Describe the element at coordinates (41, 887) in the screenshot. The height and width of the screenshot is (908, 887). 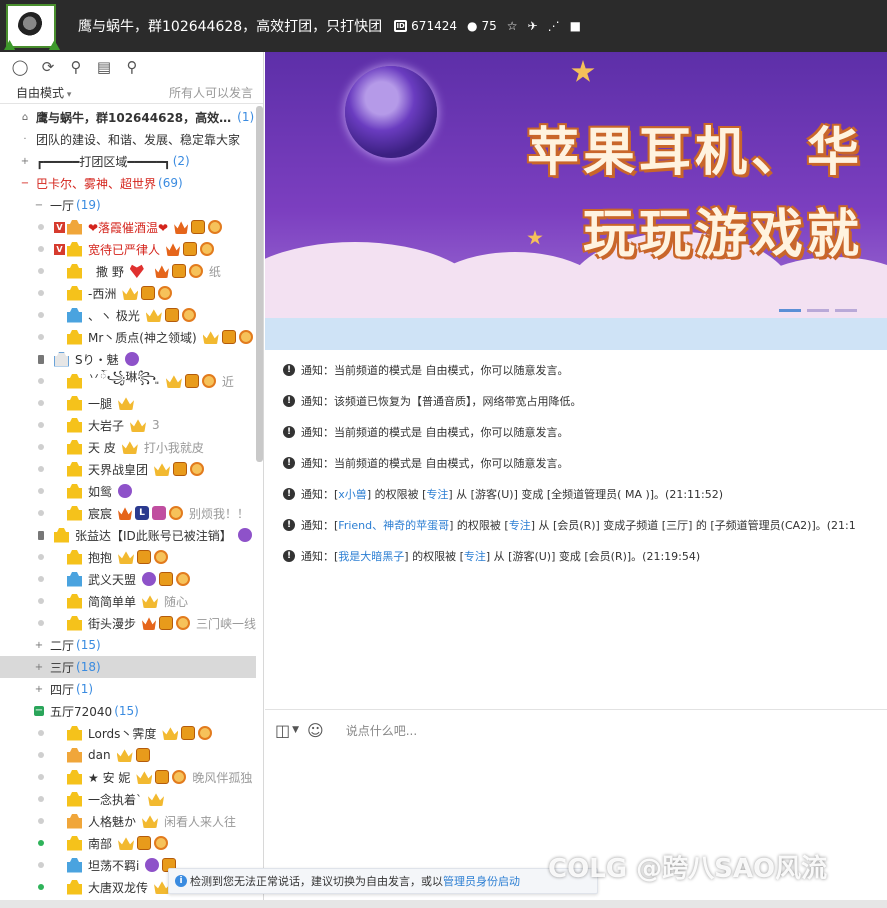
I see `speaking-indicator` at that location.